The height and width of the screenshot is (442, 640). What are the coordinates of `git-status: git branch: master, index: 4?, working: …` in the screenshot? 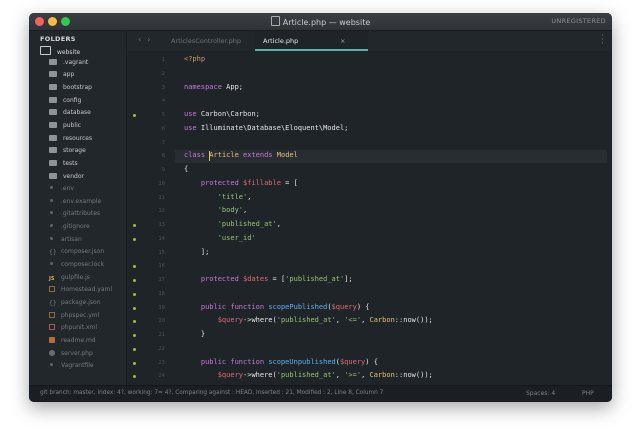 It's located at (212, 393).